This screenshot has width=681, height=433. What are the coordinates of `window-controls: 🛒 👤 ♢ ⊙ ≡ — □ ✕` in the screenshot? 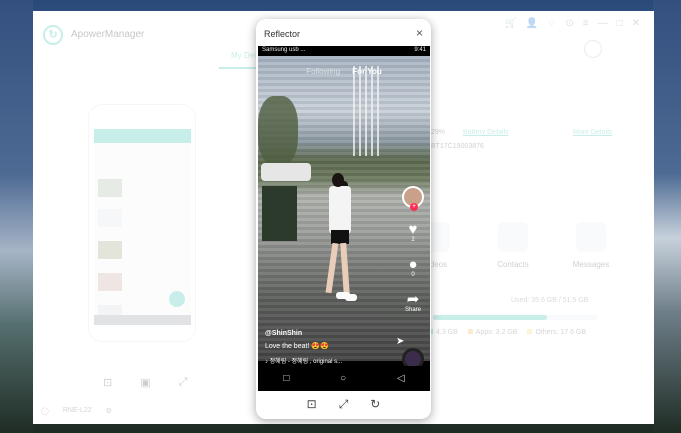 It's located at (572, 23).